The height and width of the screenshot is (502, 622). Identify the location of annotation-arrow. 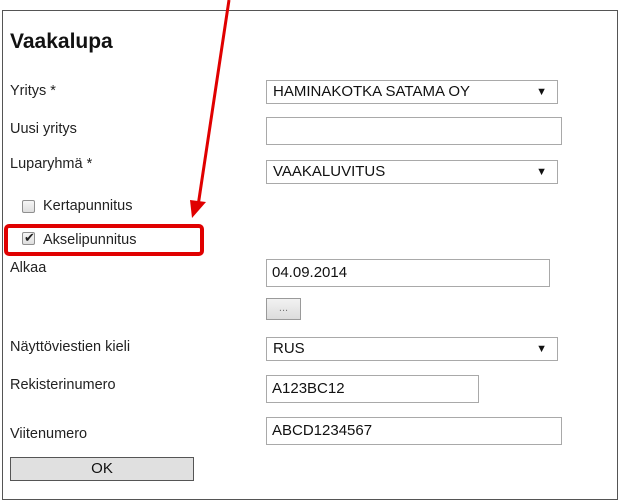
(210, 109).